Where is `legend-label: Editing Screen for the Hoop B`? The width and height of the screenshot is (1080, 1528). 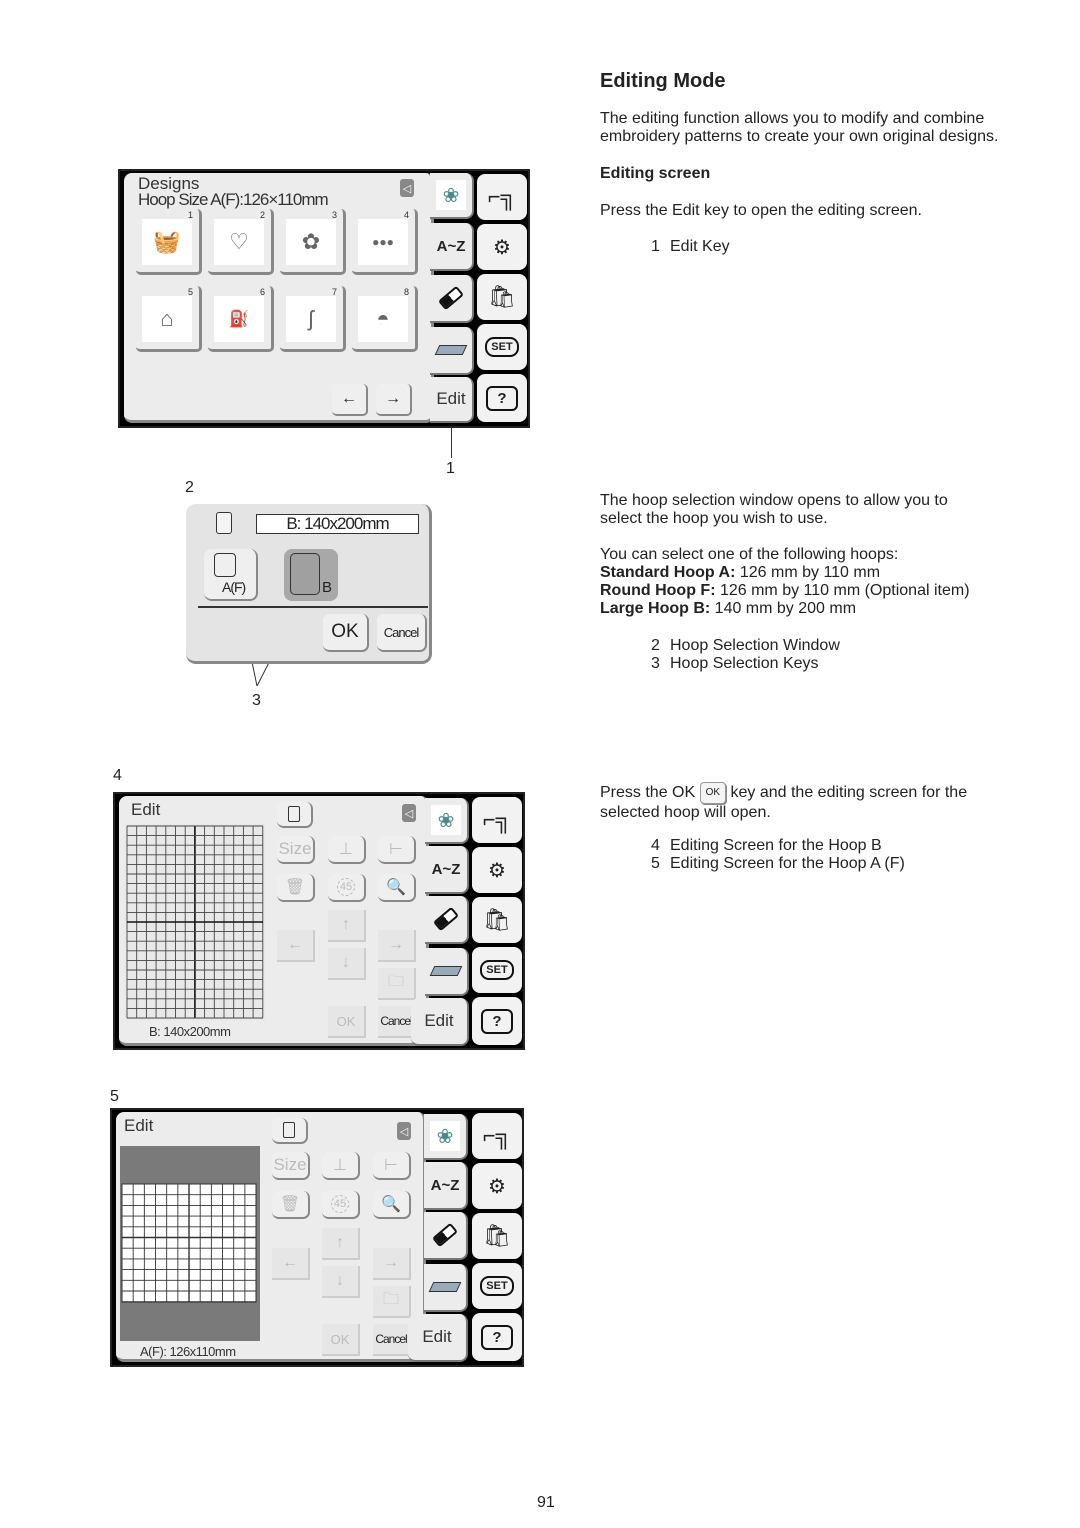
legend-label: Editing Screen for the Hoop B is located at coordinates (776, 845).